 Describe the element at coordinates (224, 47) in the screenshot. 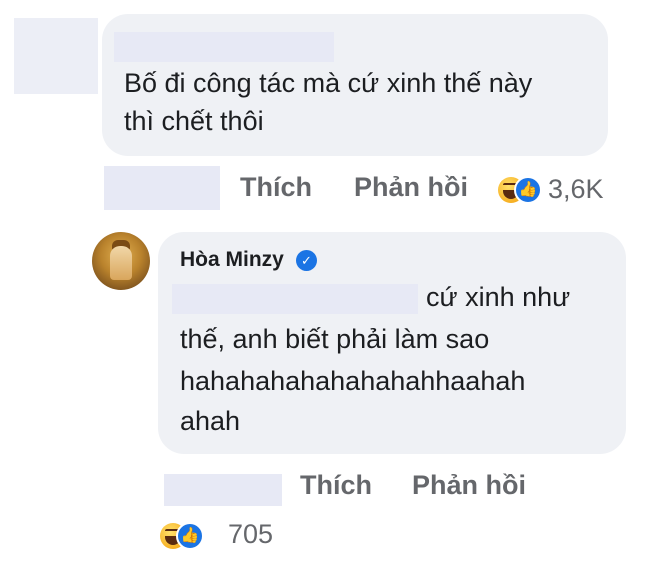

I see `redacted-author-name` at that location.